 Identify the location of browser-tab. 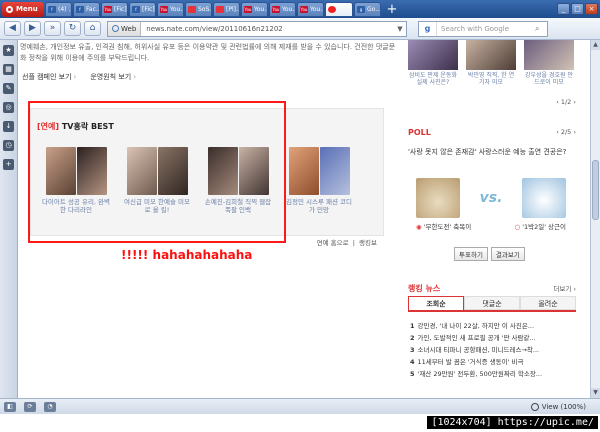
(339, 9).